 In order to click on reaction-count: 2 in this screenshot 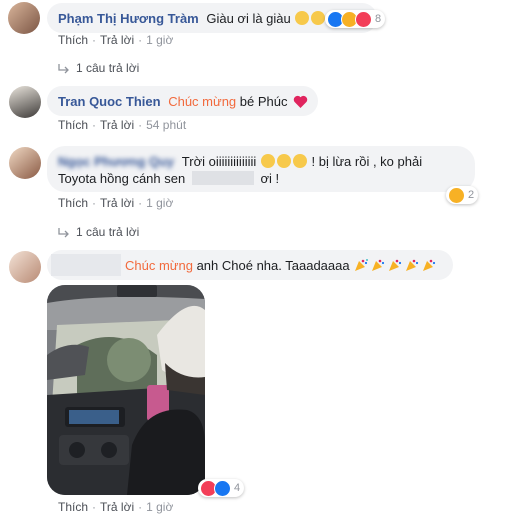, I will do `click(471, 195)`.